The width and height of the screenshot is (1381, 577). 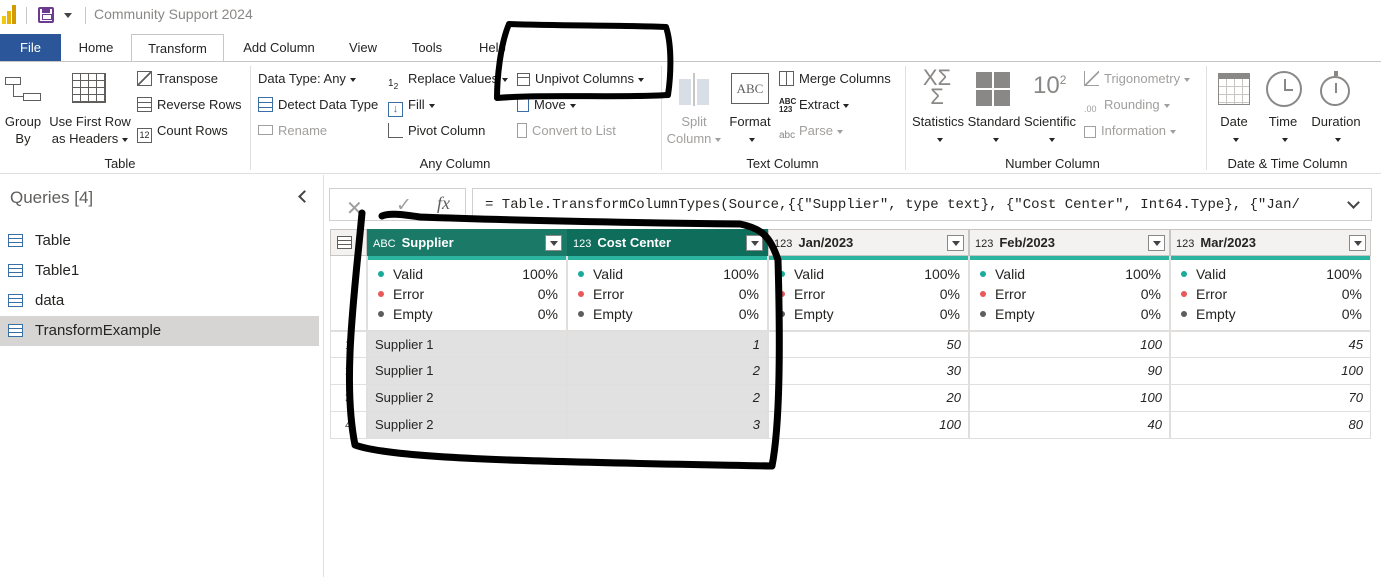 I want to click on annotation-box-unpivot, so click(x=584, y=61).